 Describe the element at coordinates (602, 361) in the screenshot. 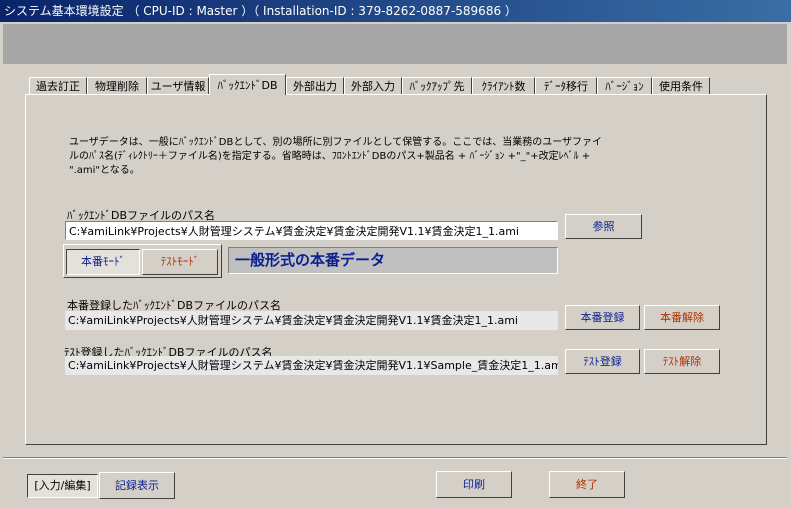

I see `test-register-button: ﾃｽﾄ登録` at that location.